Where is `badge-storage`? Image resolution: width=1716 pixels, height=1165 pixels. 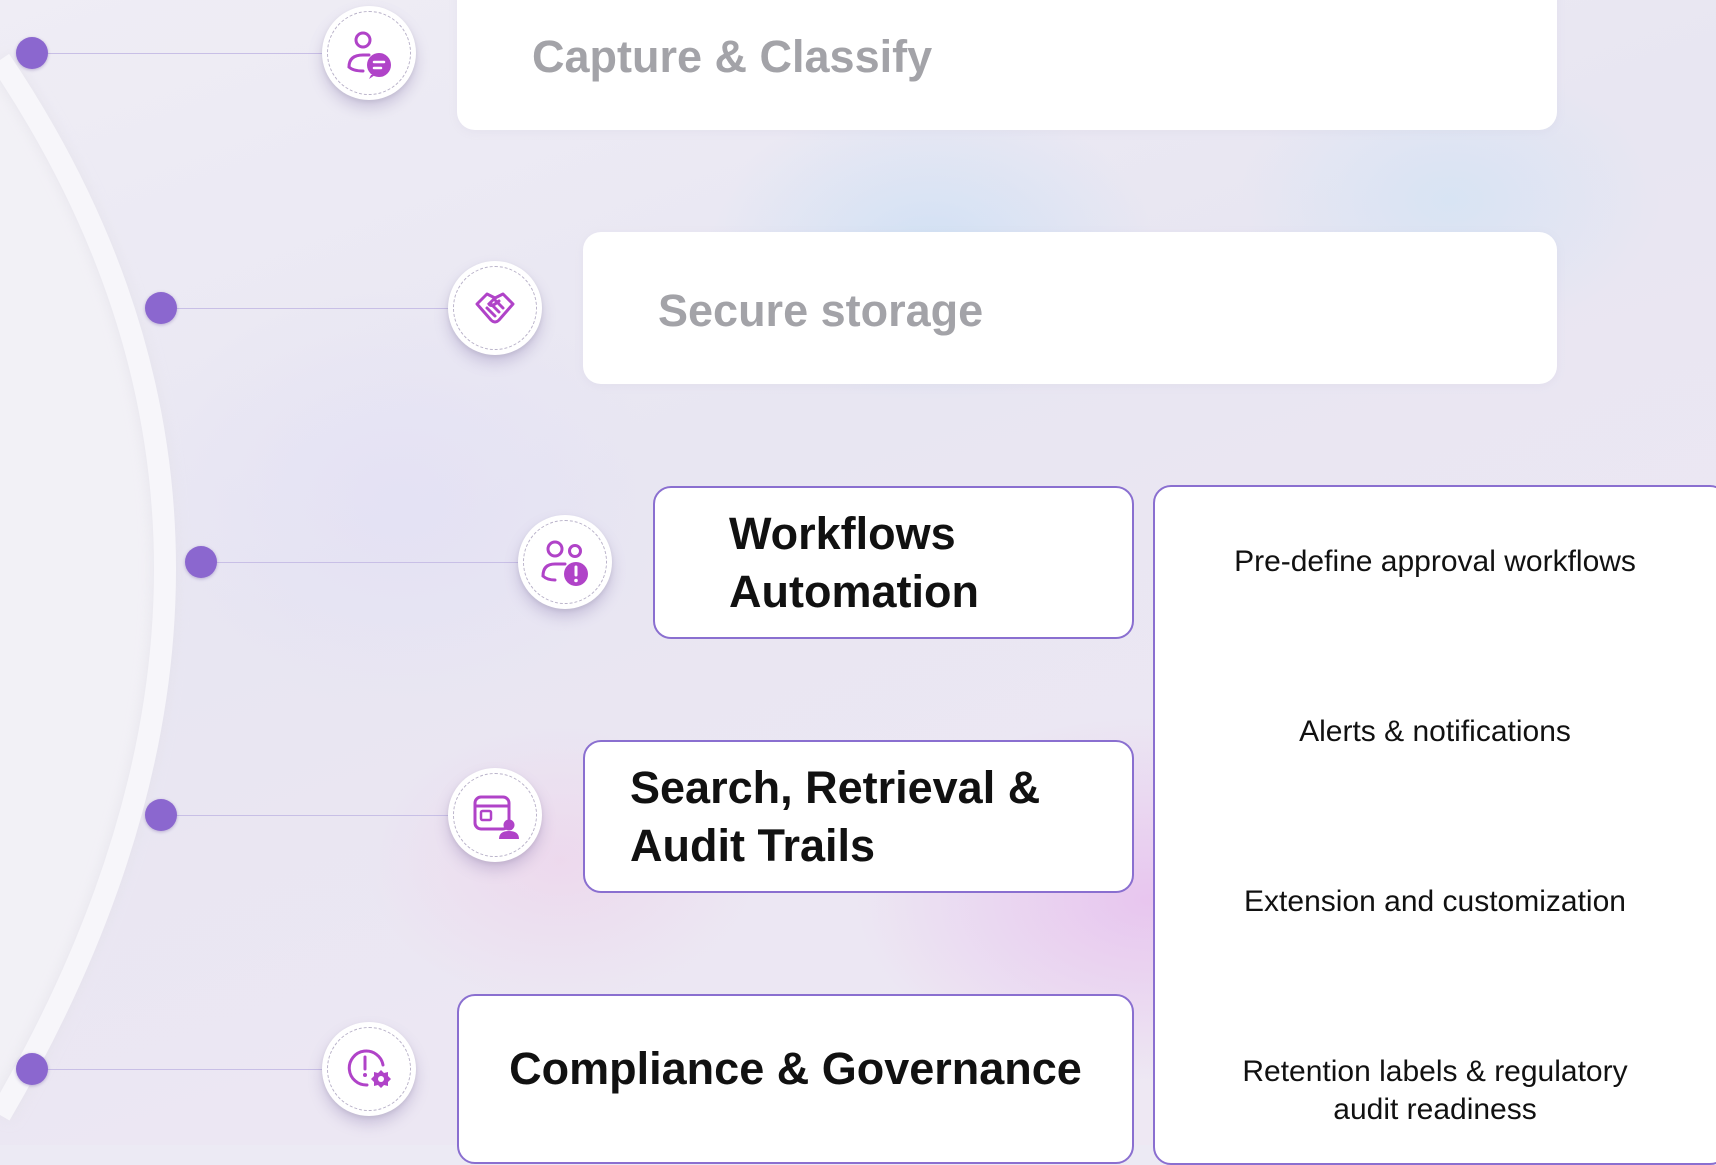 badge-storage is located at coordinates (495, 308).